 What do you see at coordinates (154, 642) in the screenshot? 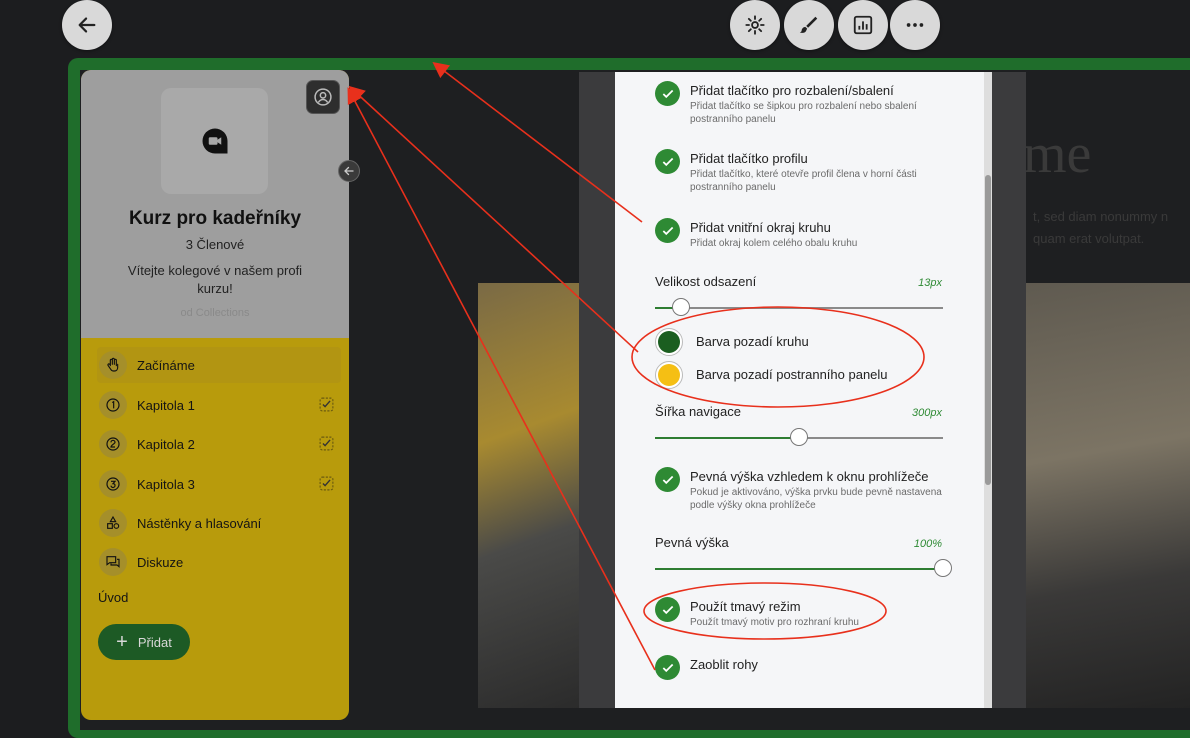
I see `add-button-label: Přidat` at bounding box center [154, 642].